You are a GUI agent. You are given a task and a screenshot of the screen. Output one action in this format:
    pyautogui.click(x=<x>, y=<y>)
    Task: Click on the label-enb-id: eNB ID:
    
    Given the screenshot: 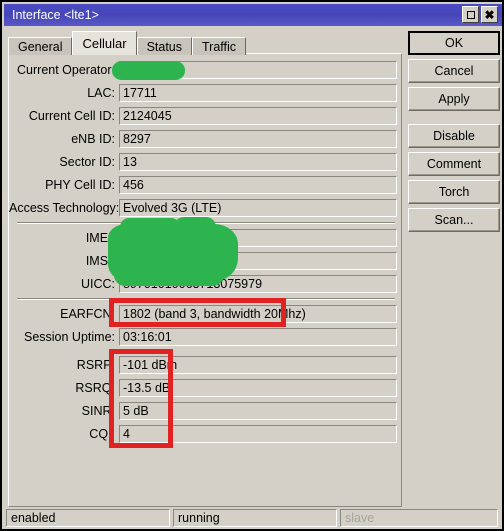 What is the action you would take?
    pyautogui.click(x=93, y=139)
    